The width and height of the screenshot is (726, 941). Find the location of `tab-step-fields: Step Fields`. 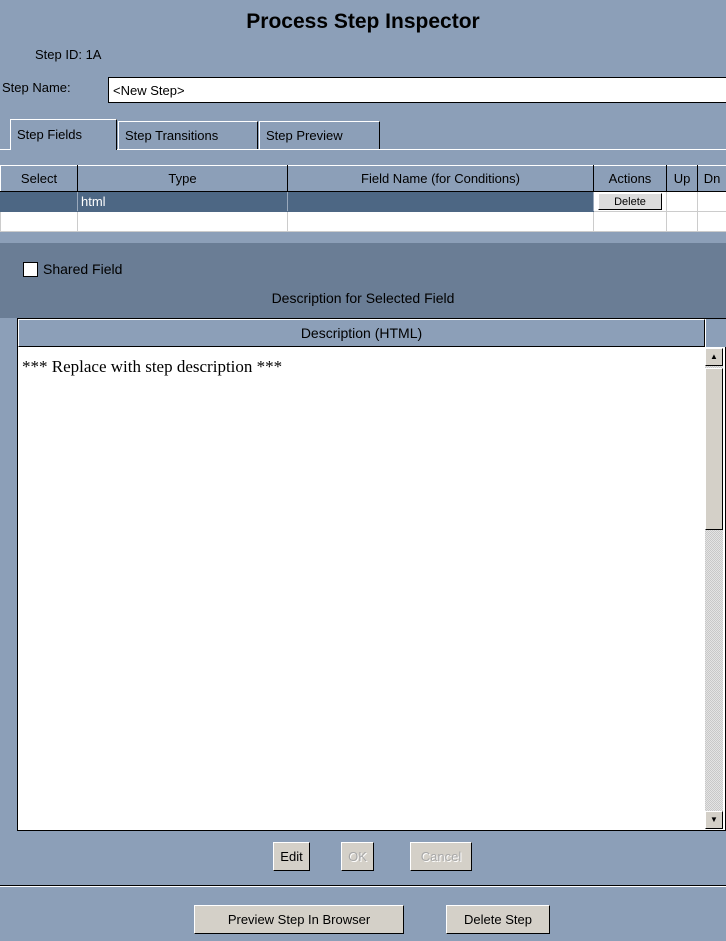

tab-step-fields: Step Fields is located at coordinates (63, 134).